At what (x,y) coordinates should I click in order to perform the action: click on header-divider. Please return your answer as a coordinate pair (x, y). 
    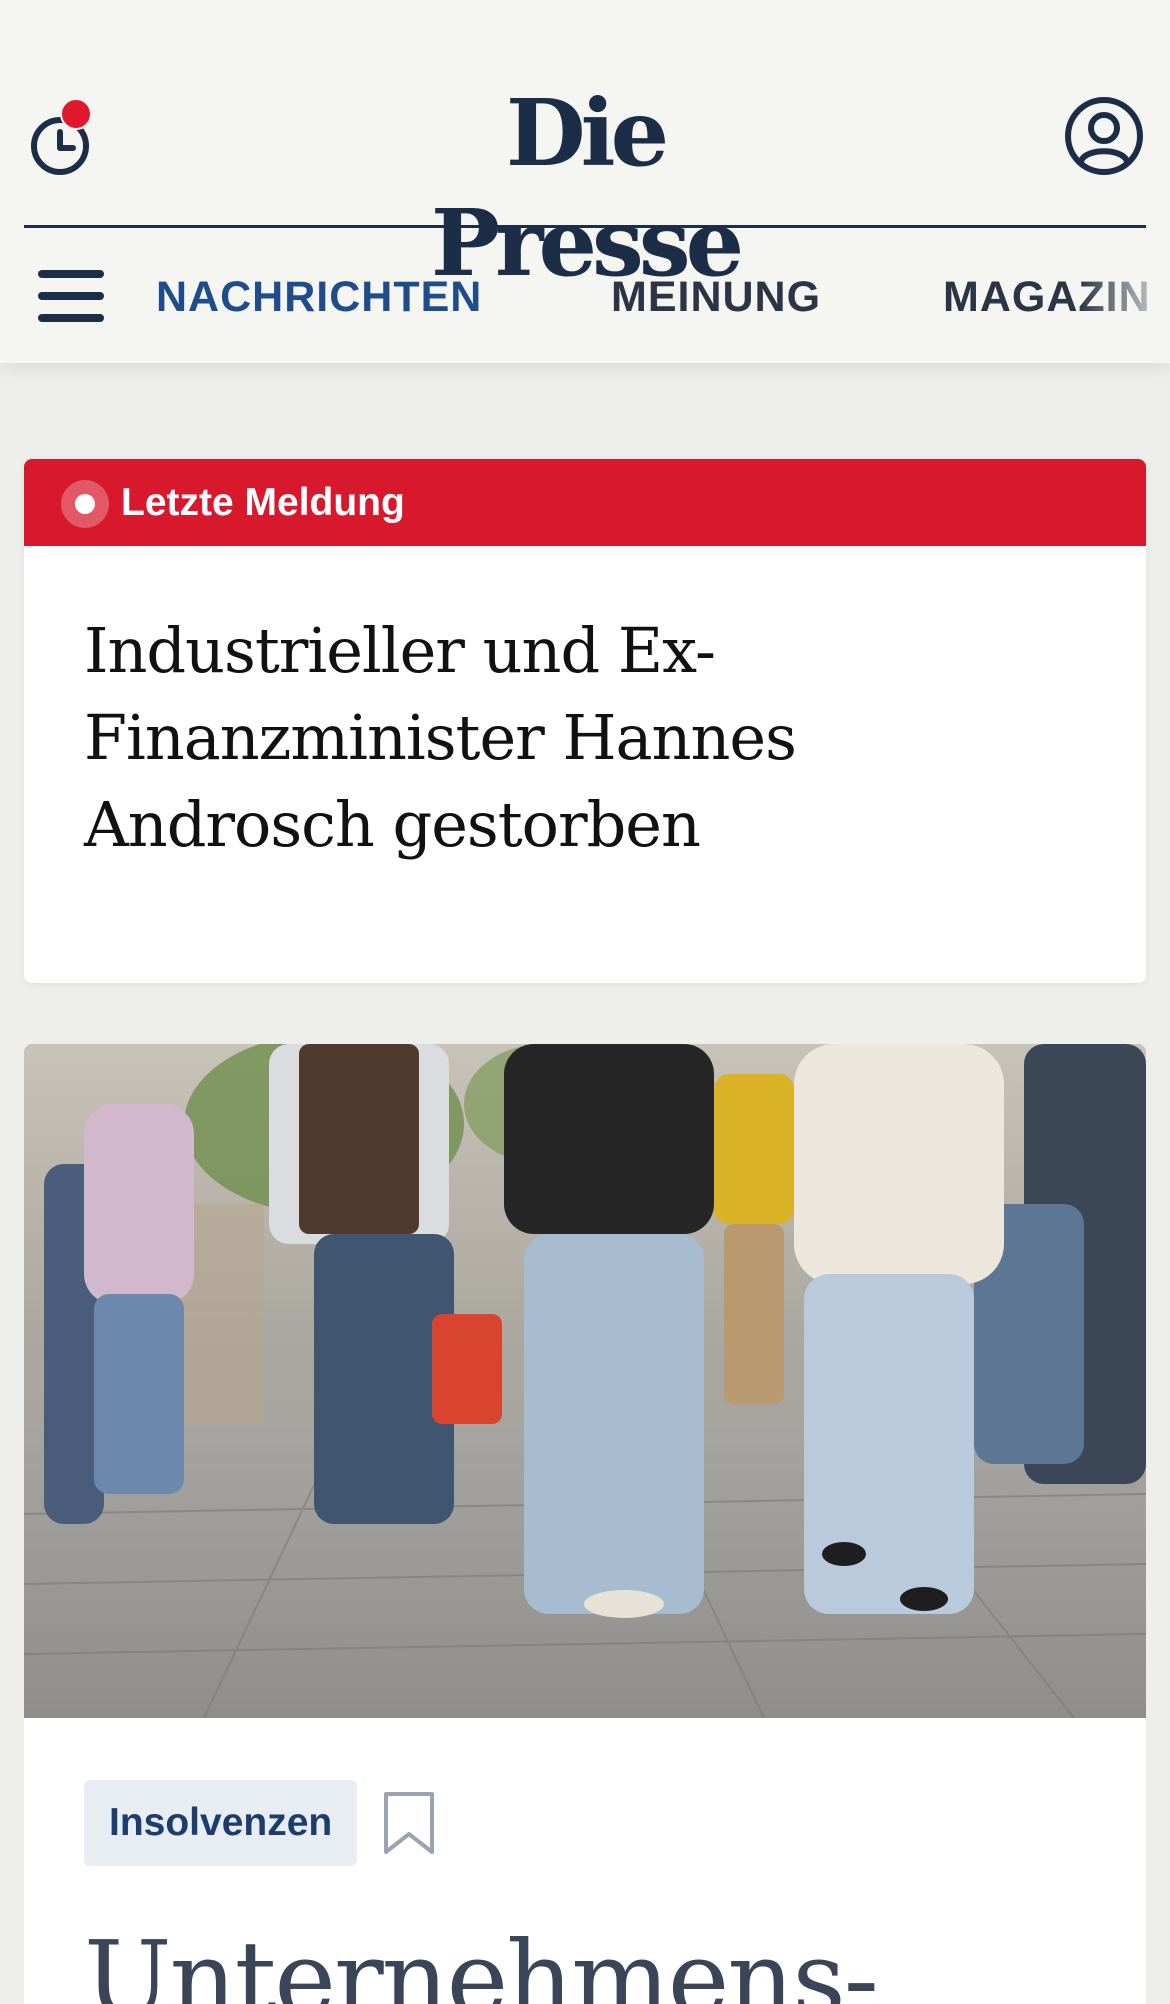
    Looking at the image, I should click on (585, 226).